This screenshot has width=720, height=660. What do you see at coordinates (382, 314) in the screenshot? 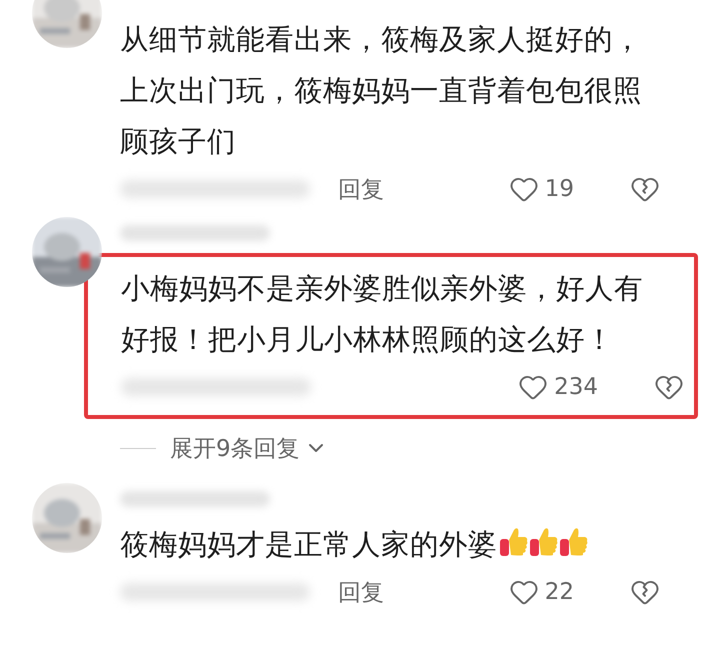
I see `comment-text: 小梅妈妈不是亲外婆胜似亲外婆，好人有好报！把小月儿小林林照顾的这么好！` at bounding box center [382, 314].